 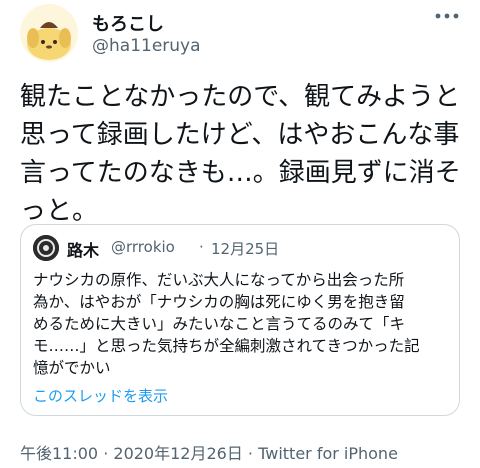 I want to click on tweet-date: 2020年12月26日, so click(x=177, y=453).